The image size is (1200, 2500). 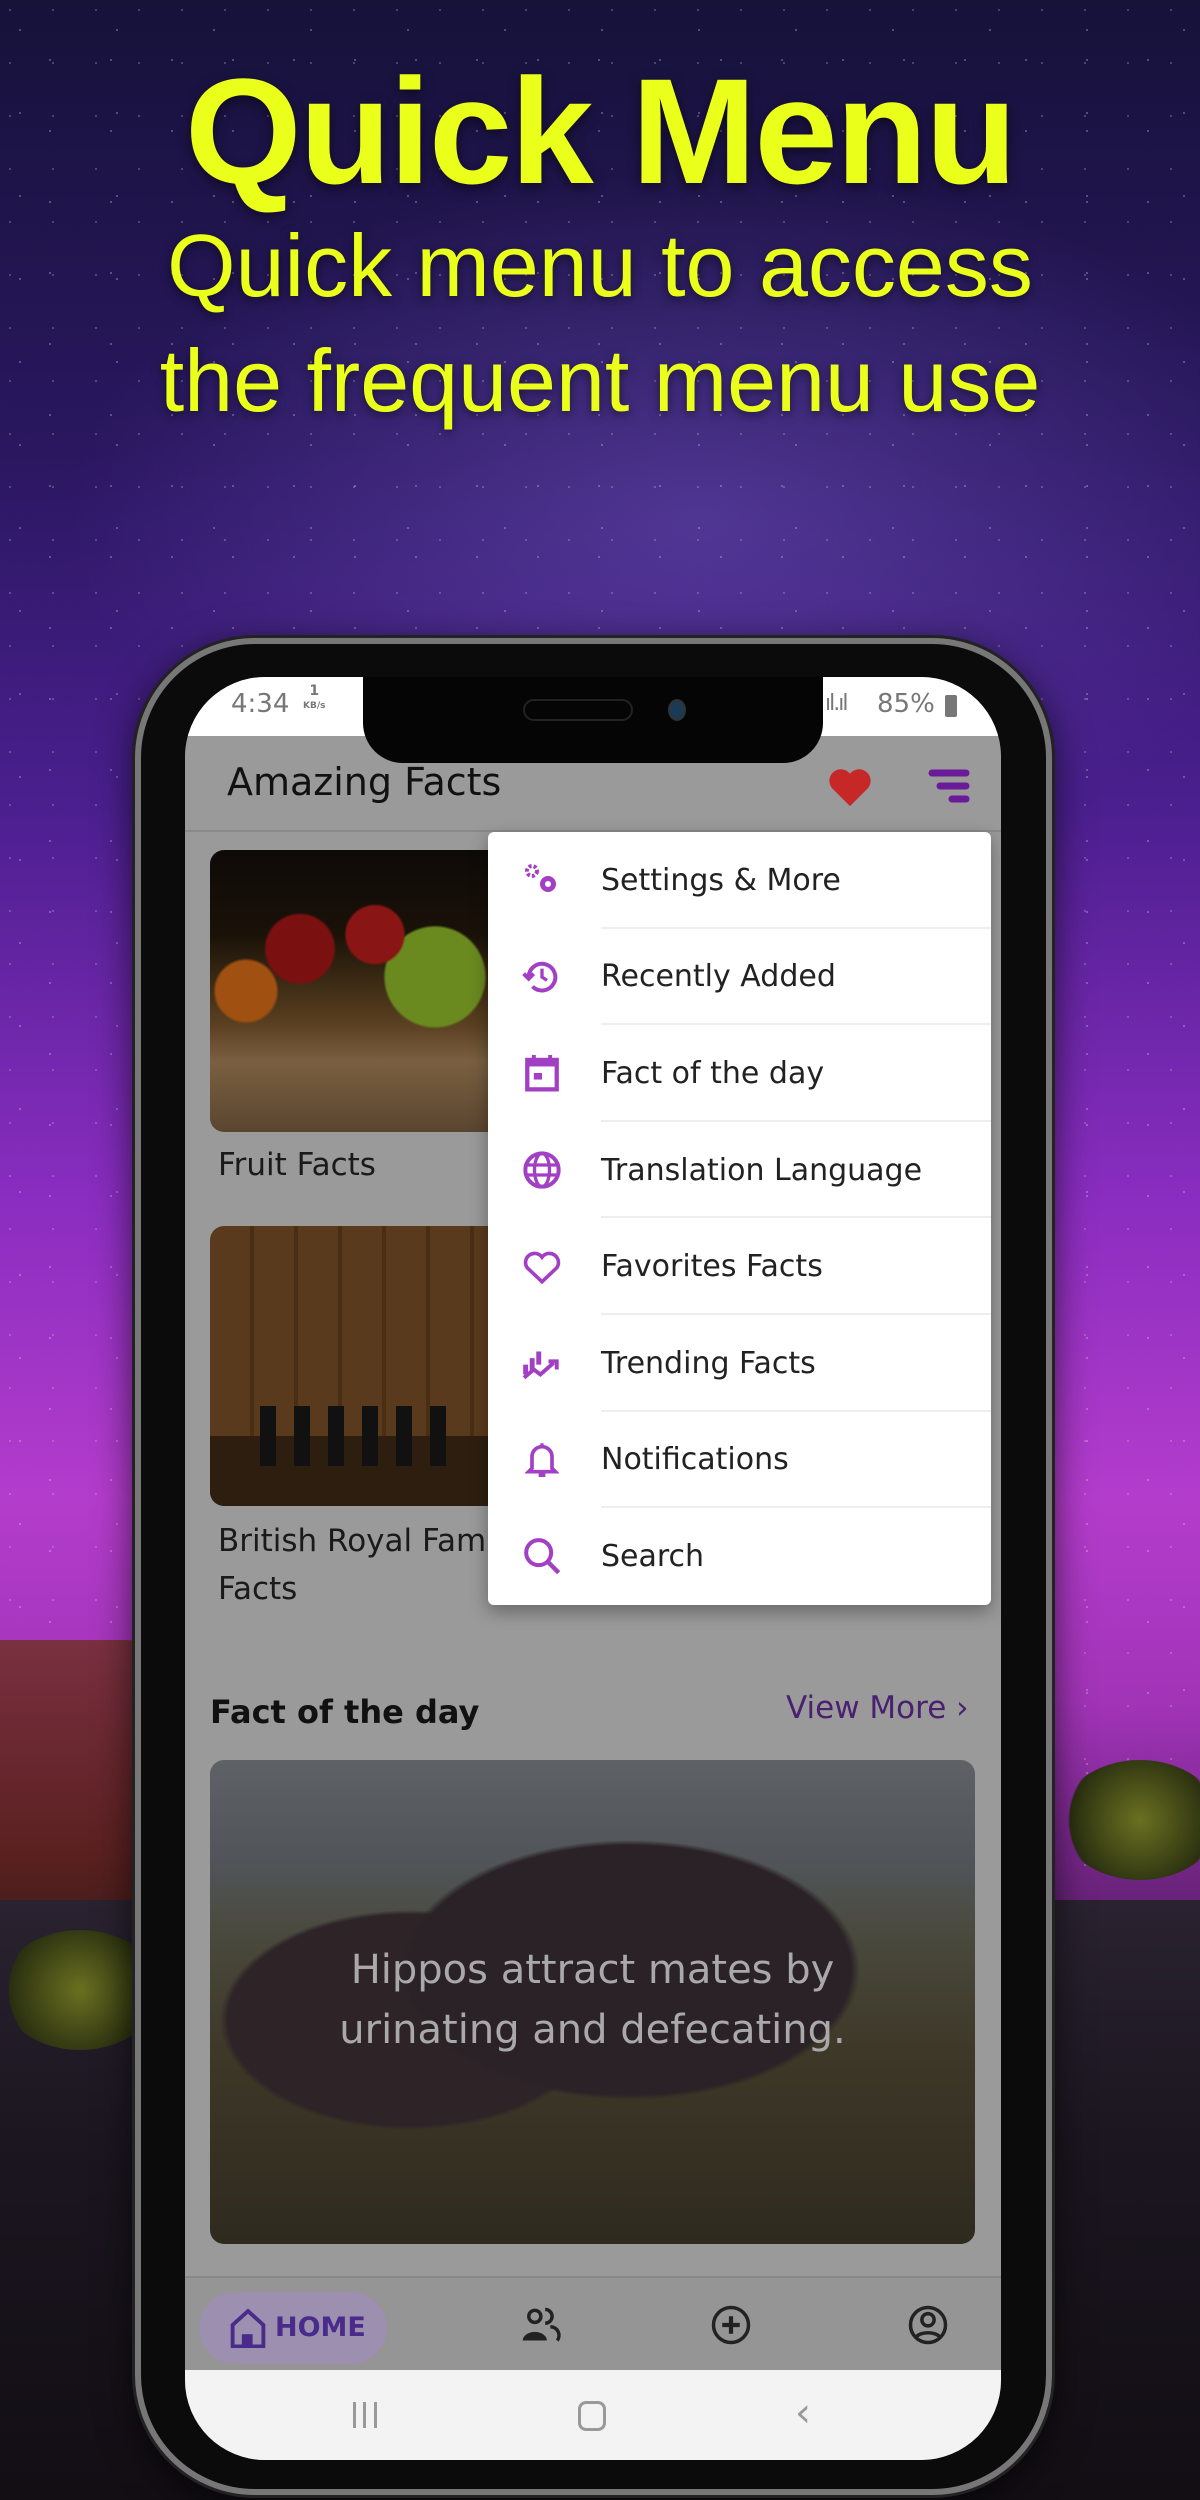 What do you see at coordinates (928, 2325) in the screenshot?
I see `account-icon` at bounding box center [928, 2325].